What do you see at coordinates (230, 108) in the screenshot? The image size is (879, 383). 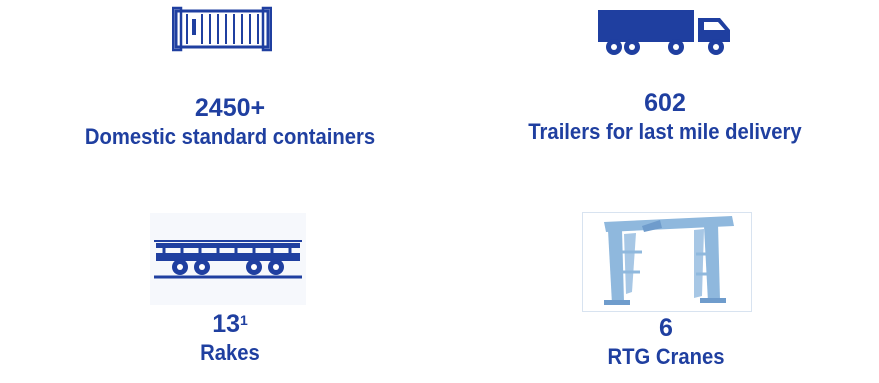 I see `containers-count: 2450+` at bounding box center [230, 108].